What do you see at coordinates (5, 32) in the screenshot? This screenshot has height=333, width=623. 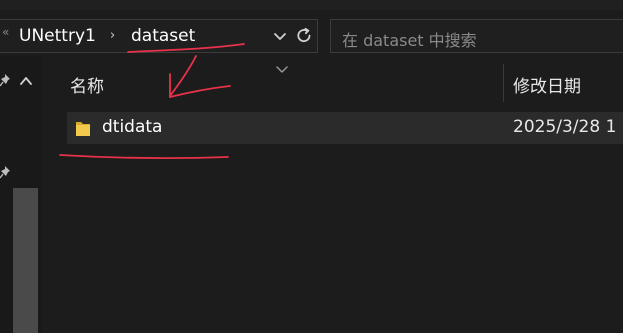 I see `breadcrumb-overflow: «` at bounding box center [5, 32].